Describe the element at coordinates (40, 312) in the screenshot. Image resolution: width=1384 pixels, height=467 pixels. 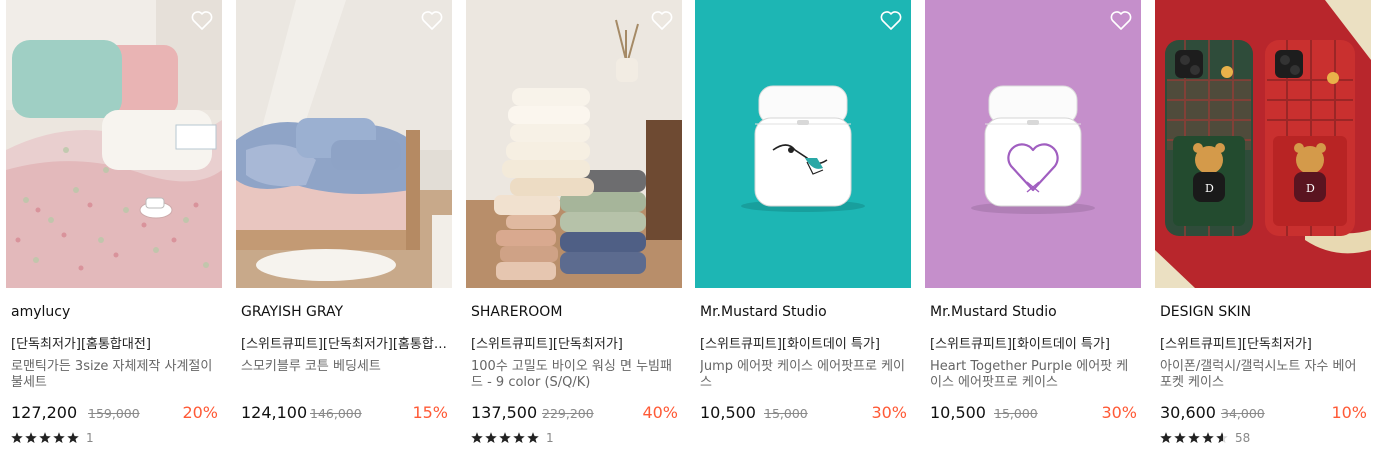
I see `brand-name: amylucy` at that location.